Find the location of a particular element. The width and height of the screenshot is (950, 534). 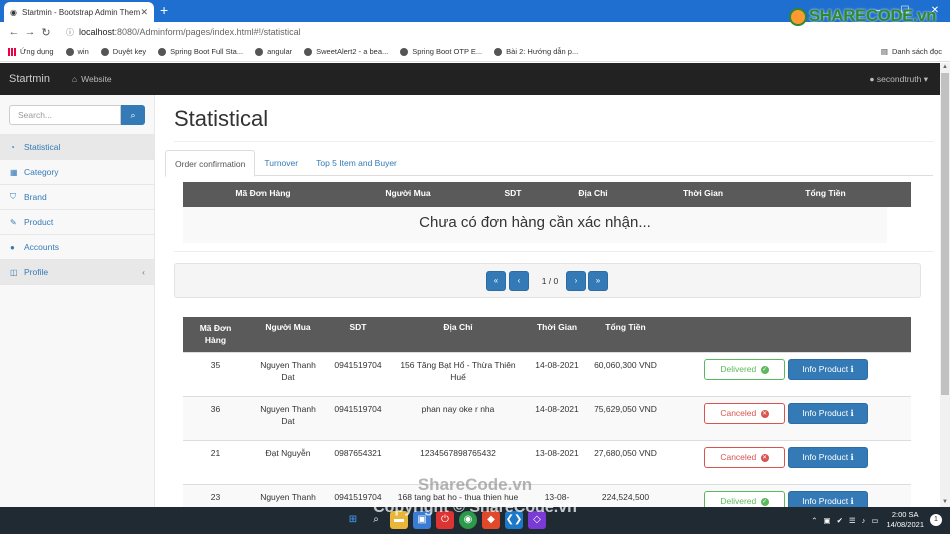

search-icon: ⌕ is located at coordinates (133, 115).